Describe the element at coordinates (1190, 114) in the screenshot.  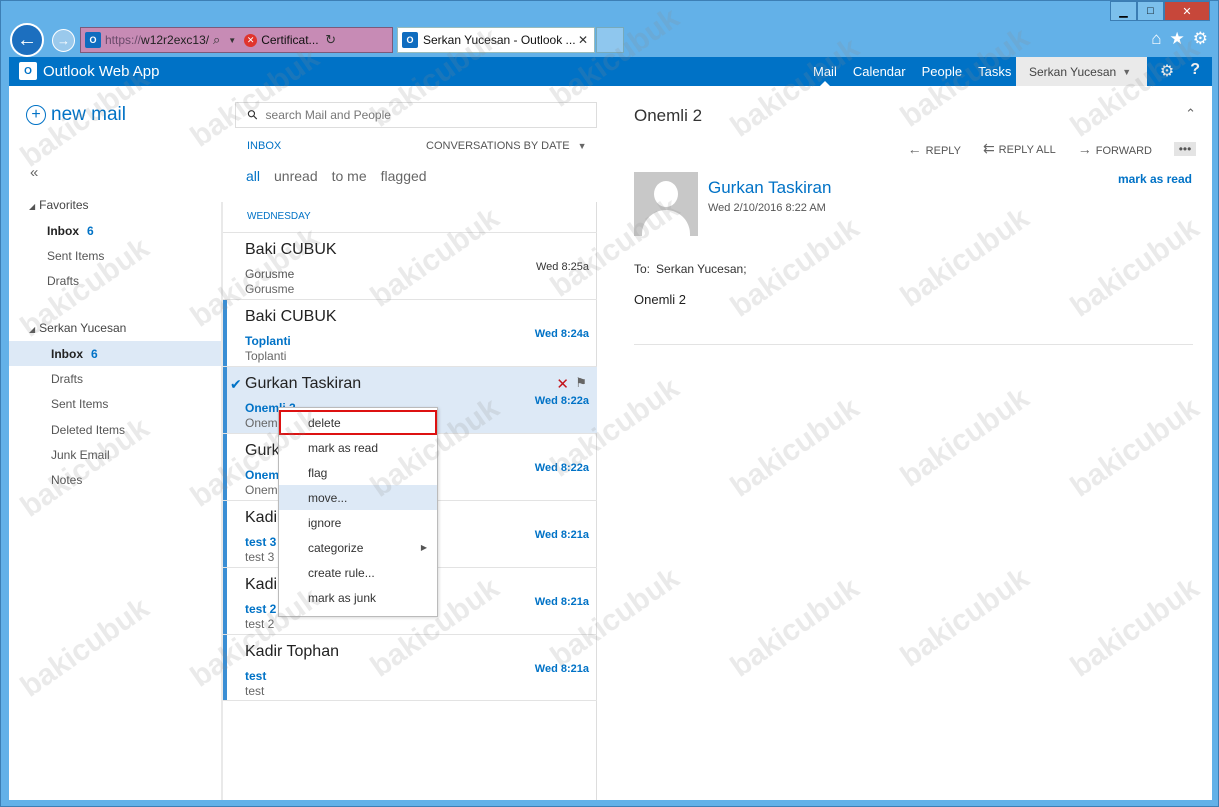
I see `collapse-up-icon: ⌃` at that location.